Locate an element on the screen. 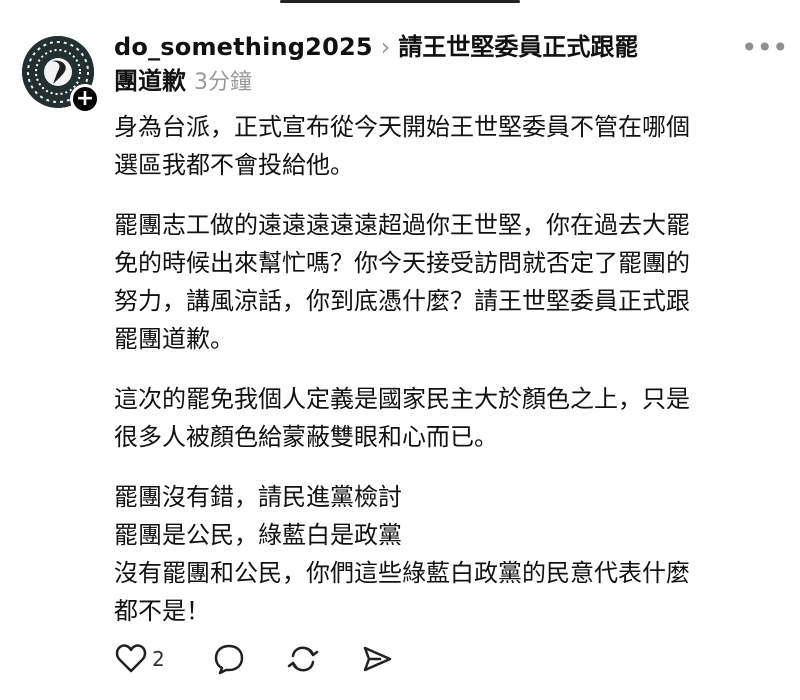 The height and width of the screenshot is (700, 800). send-icon is located at coordinates (377, 659).